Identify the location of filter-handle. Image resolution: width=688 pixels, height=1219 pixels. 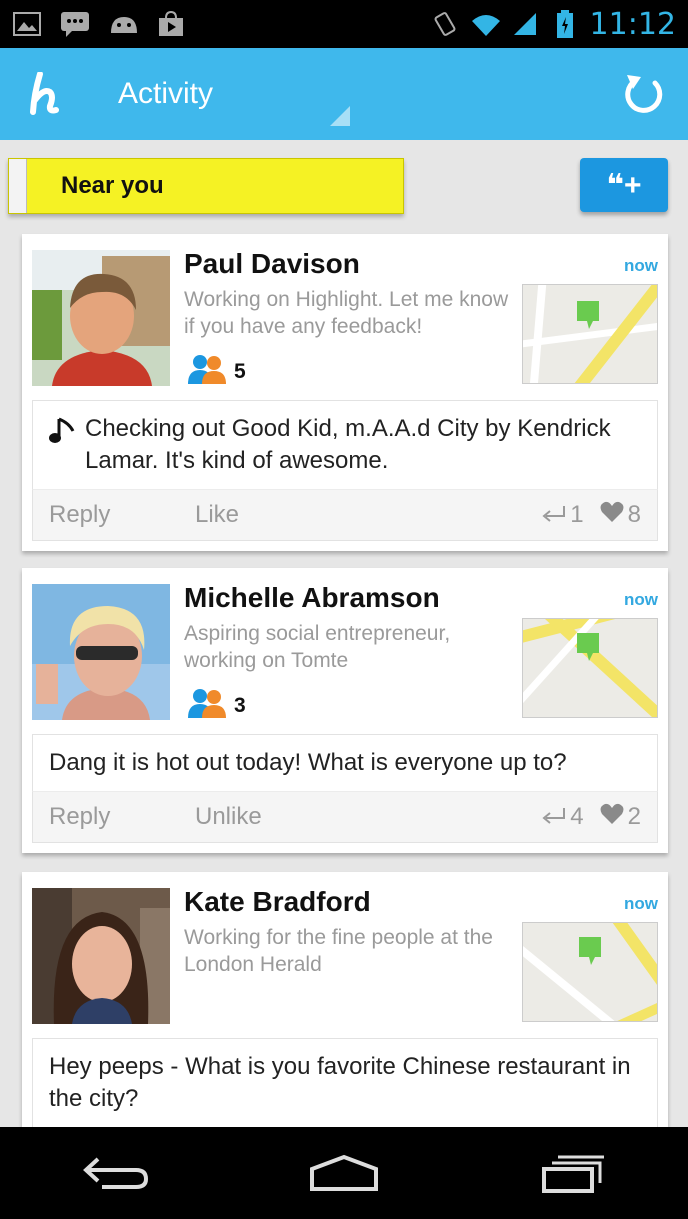
(18, 186).